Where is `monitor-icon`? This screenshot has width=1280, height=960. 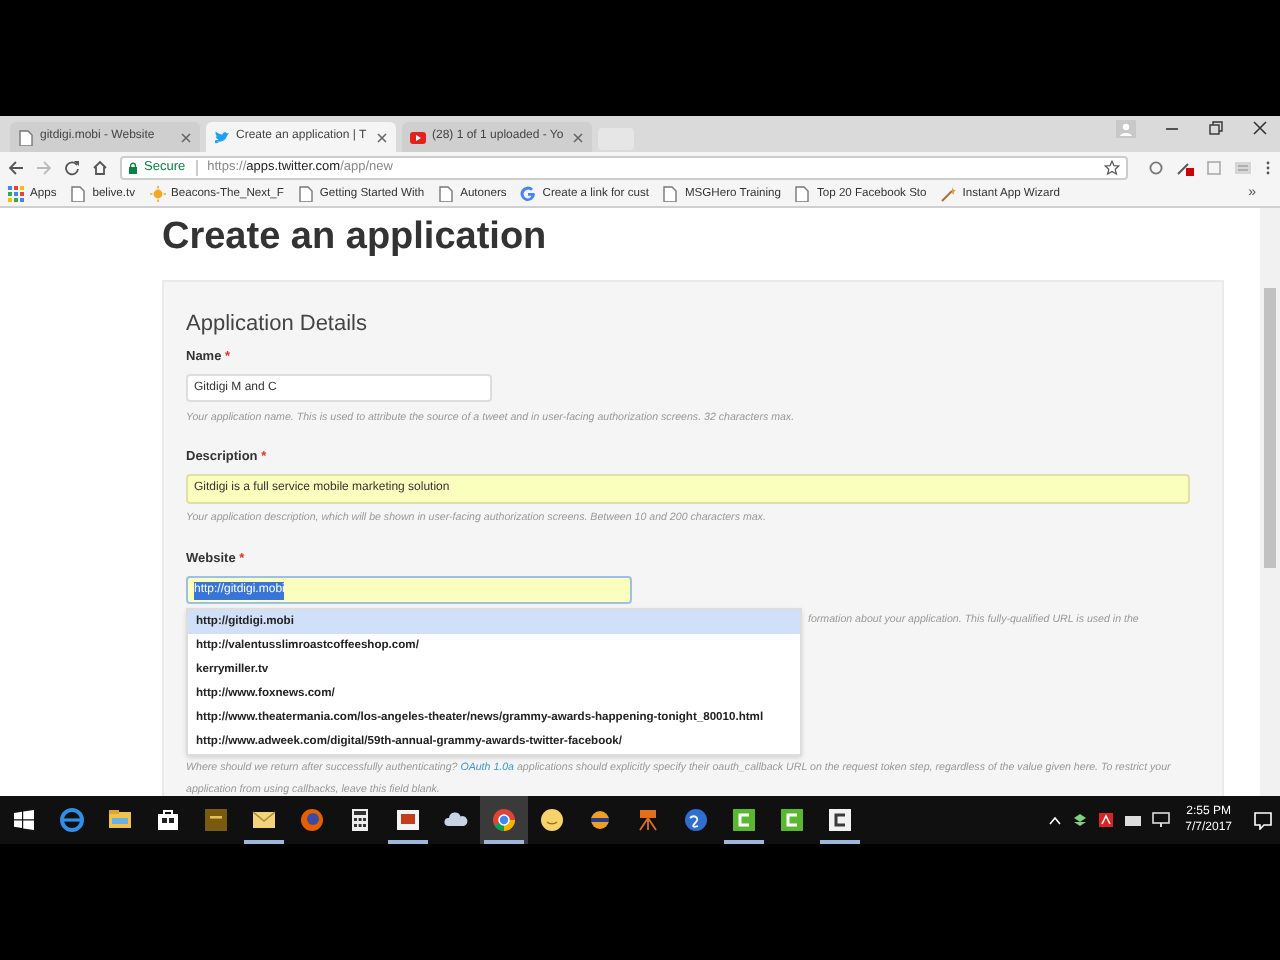 monitor-icon is located at coordinates (1160, 820).